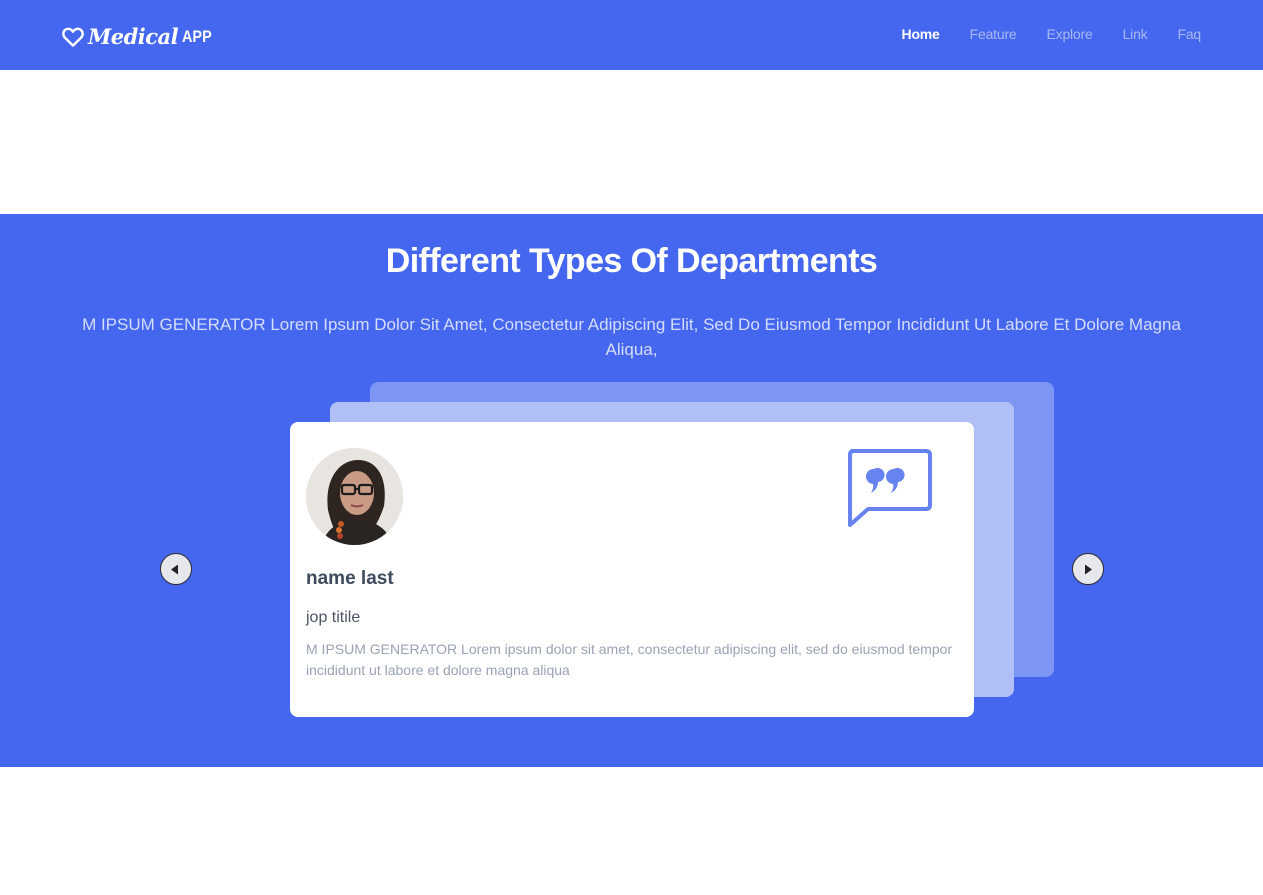 This screenshot has height=895, width=1263. Describe the element at coordinates (350, 578) in the screenshot. I see `testimonial-name: name last` at that location.